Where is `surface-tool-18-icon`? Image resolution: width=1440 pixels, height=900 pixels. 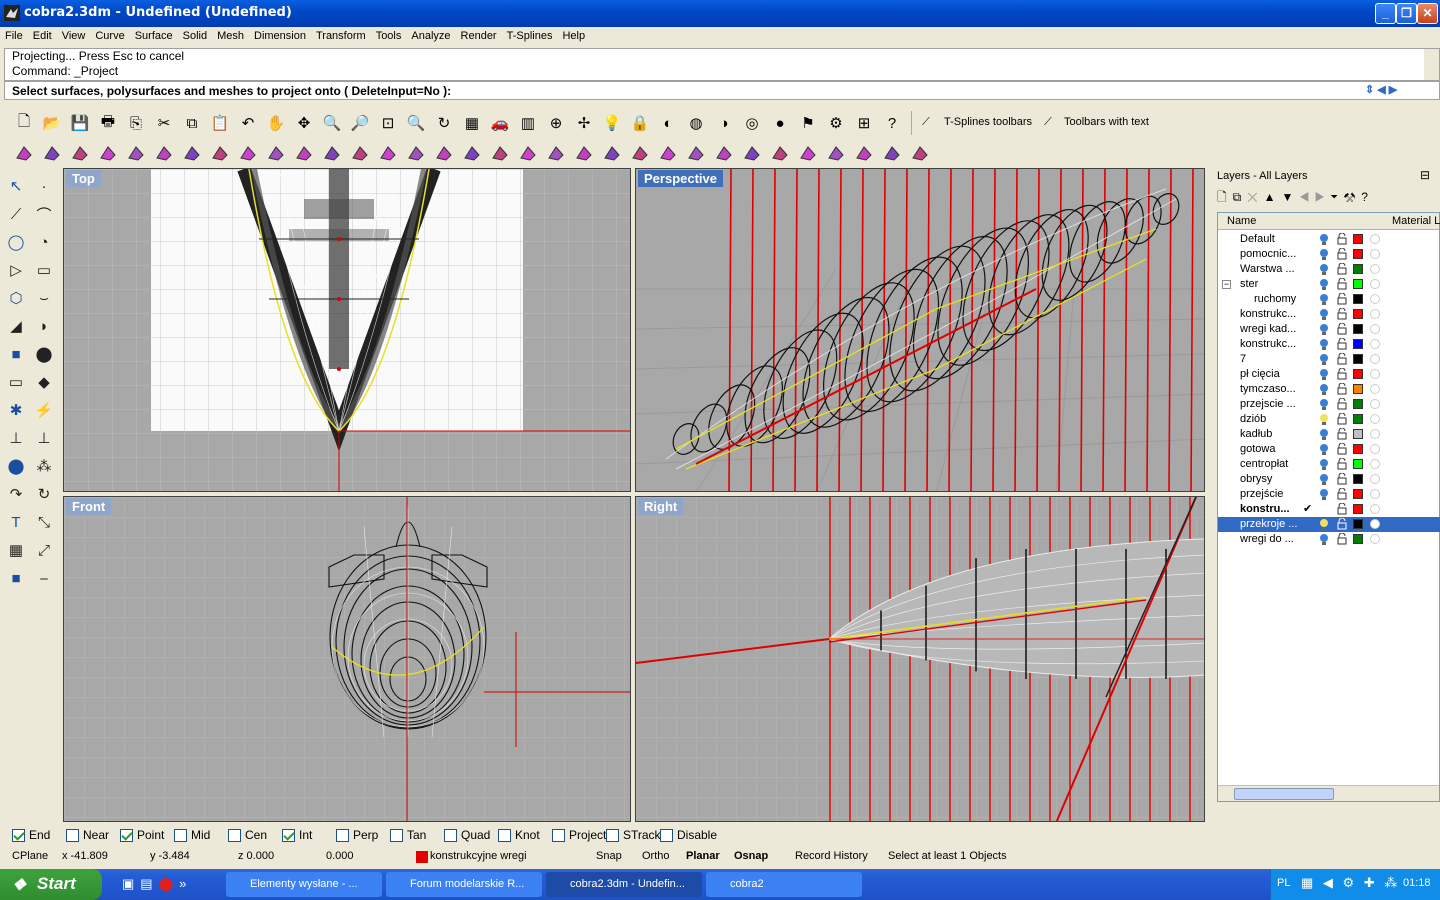
surface-tool-18-icon is located at coordinates (500, 153).